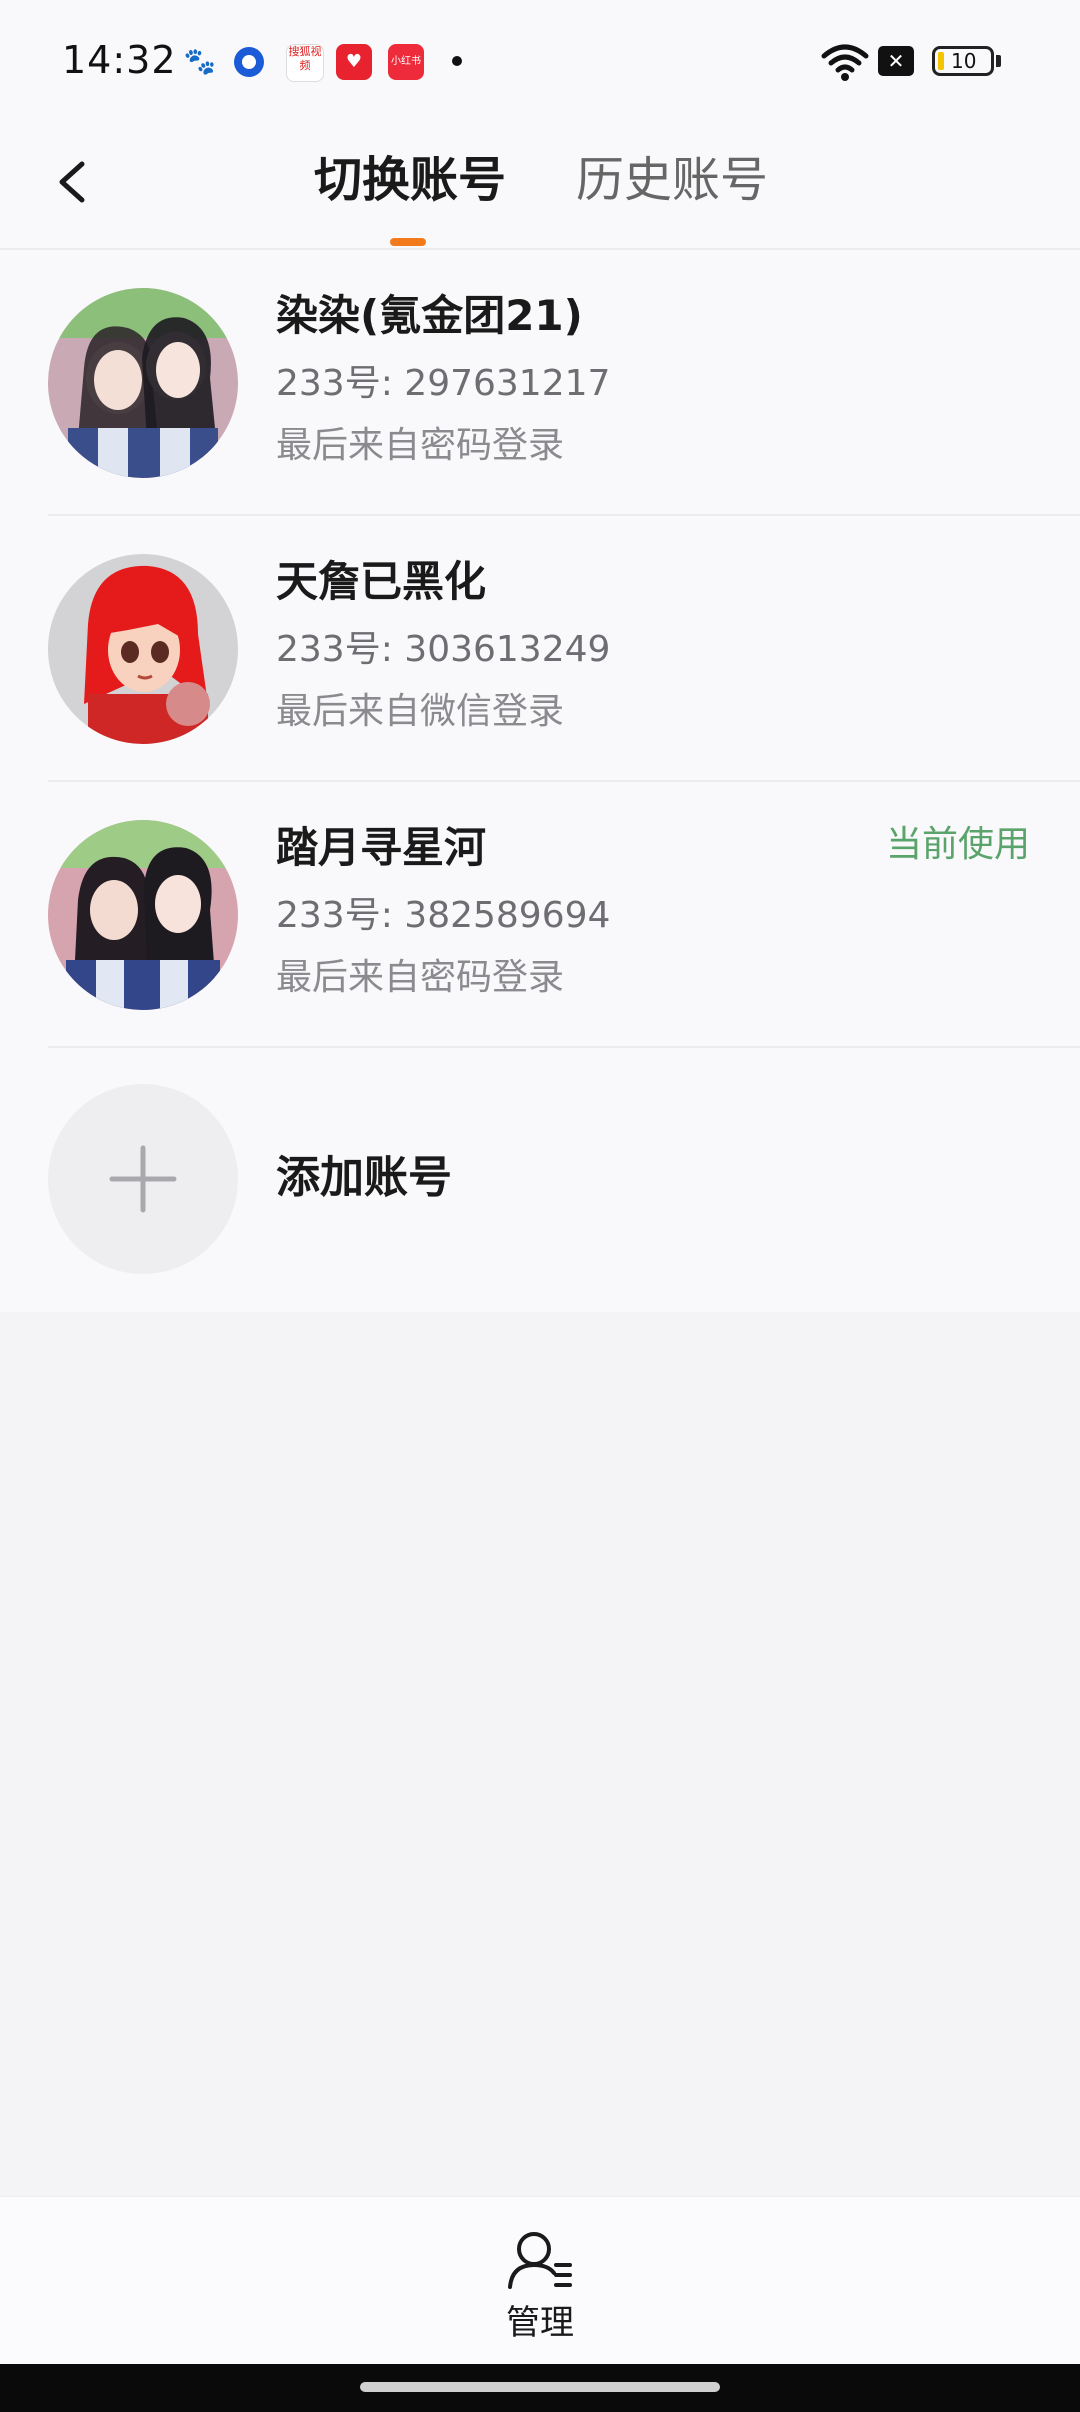 The image size is (1080, 2412). I want to click on home-indicator, so click(540, 2387).